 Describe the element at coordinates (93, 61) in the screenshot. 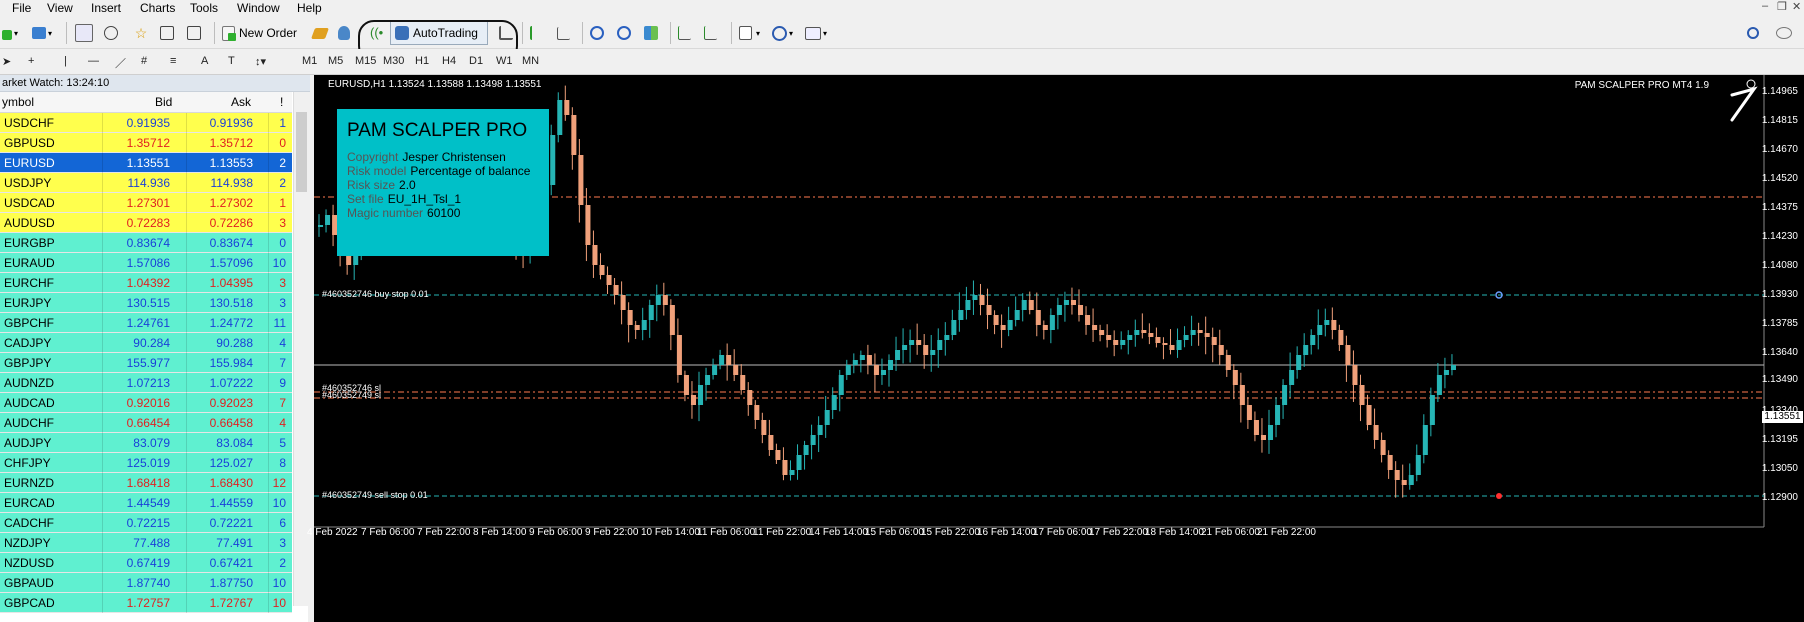

I see `horizontal-line-icon: —` at that location.